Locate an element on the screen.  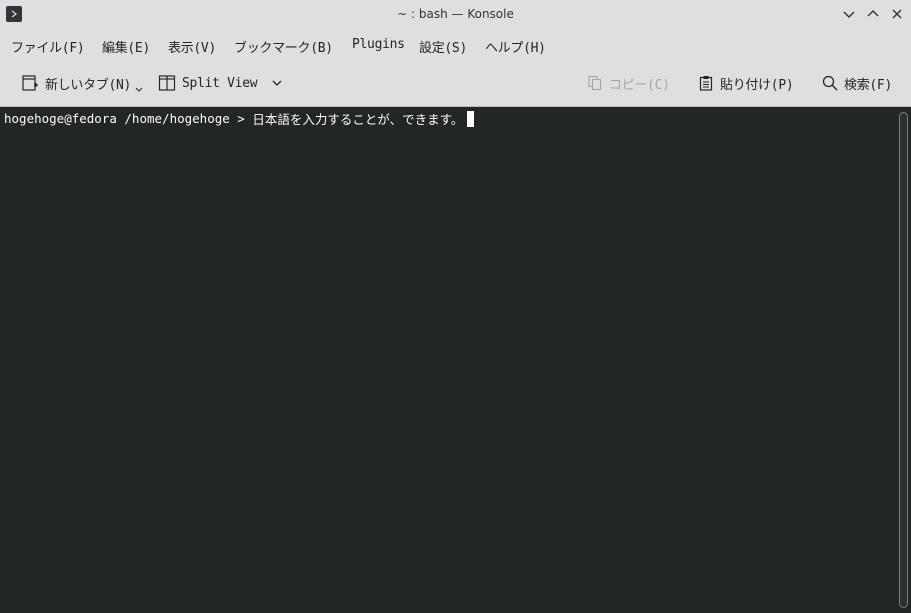
maximize-button is located at coordinates (873, 14).